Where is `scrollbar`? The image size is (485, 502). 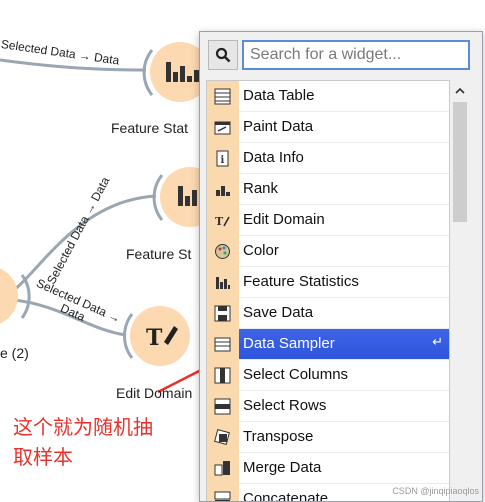 scrollbar is located at coordinates (460, 290).